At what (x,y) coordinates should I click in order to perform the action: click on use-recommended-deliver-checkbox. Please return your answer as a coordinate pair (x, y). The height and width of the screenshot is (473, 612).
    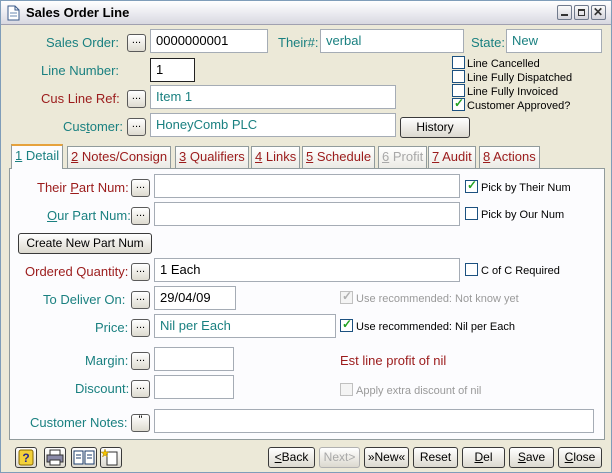
    Looking at the image, I should click on (346, 296).